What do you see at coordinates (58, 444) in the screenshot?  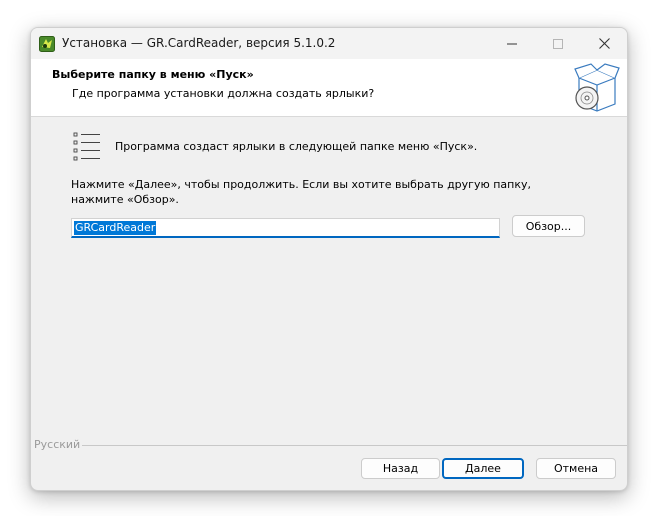 I see `language-label: Русский` at bounding box center [58, 444].